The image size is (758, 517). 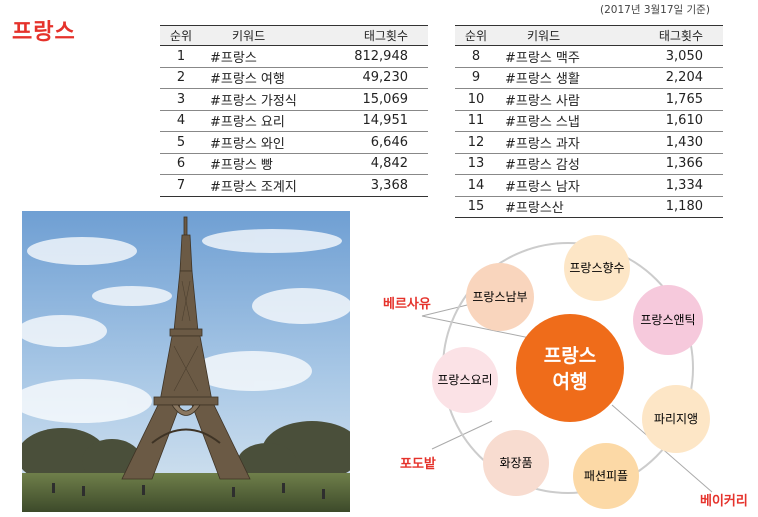 What do you see at coordinates (181, 78) in the screenshot?
I see `rank-cell: 2` at bounding box center [181, 78].